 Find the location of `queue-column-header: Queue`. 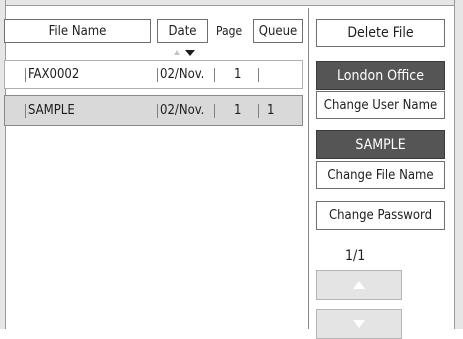

queue-column-header: Queue is located at coordinates (278, 31).